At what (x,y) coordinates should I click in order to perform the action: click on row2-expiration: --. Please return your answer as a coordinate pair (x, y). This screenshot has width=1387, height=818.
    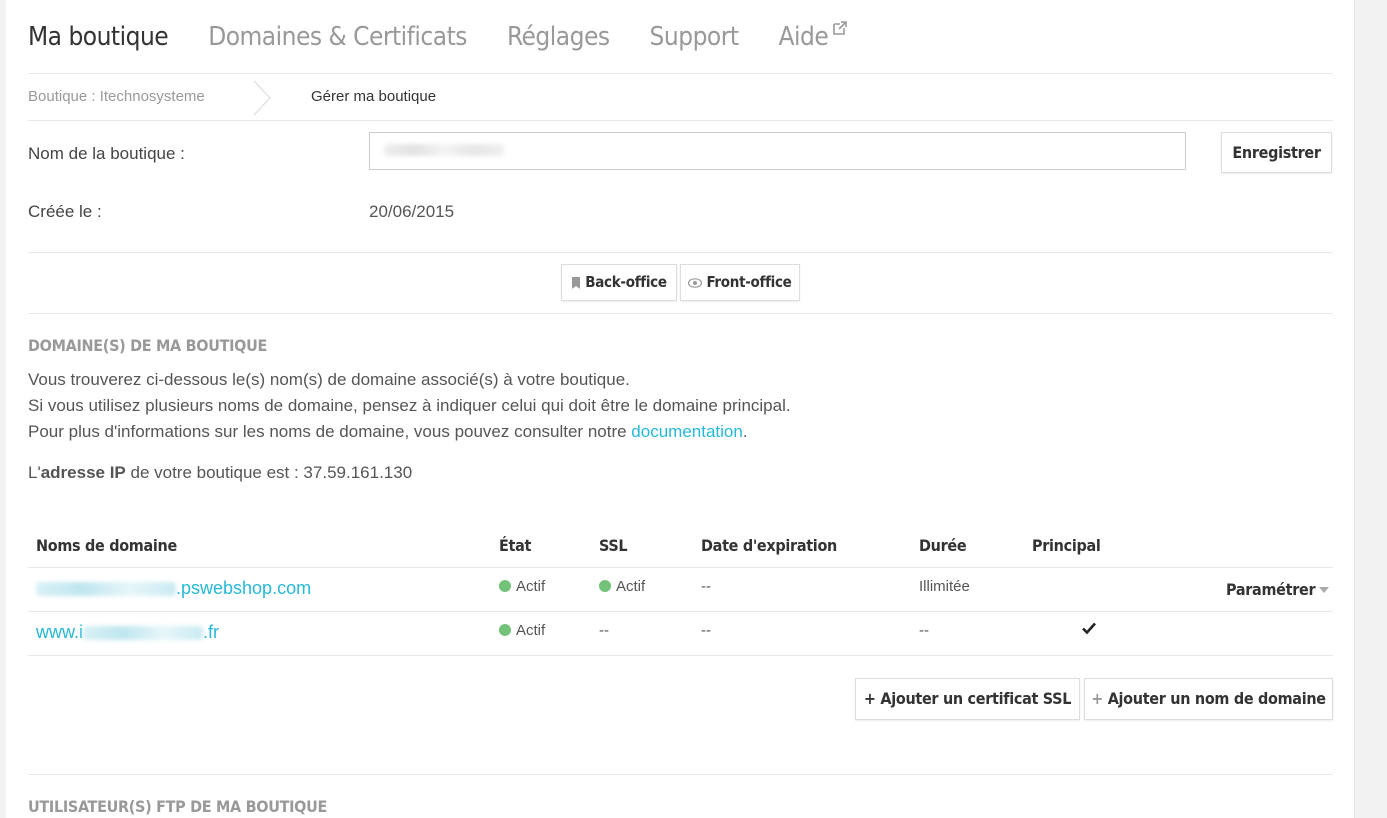
    Looking at the image, I should click on (706, 630).